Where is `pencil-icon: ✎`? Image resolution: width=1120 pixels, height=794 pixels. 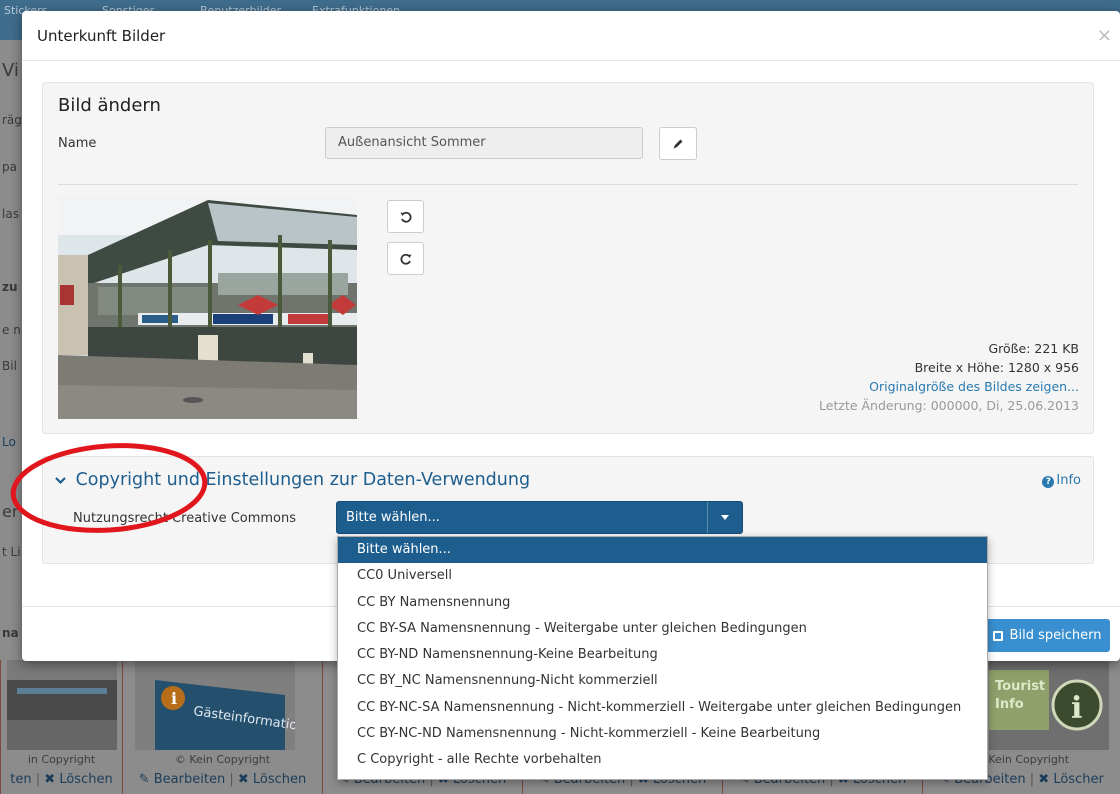
pencil-icon: ✎ is located at coordinates (144, 779).